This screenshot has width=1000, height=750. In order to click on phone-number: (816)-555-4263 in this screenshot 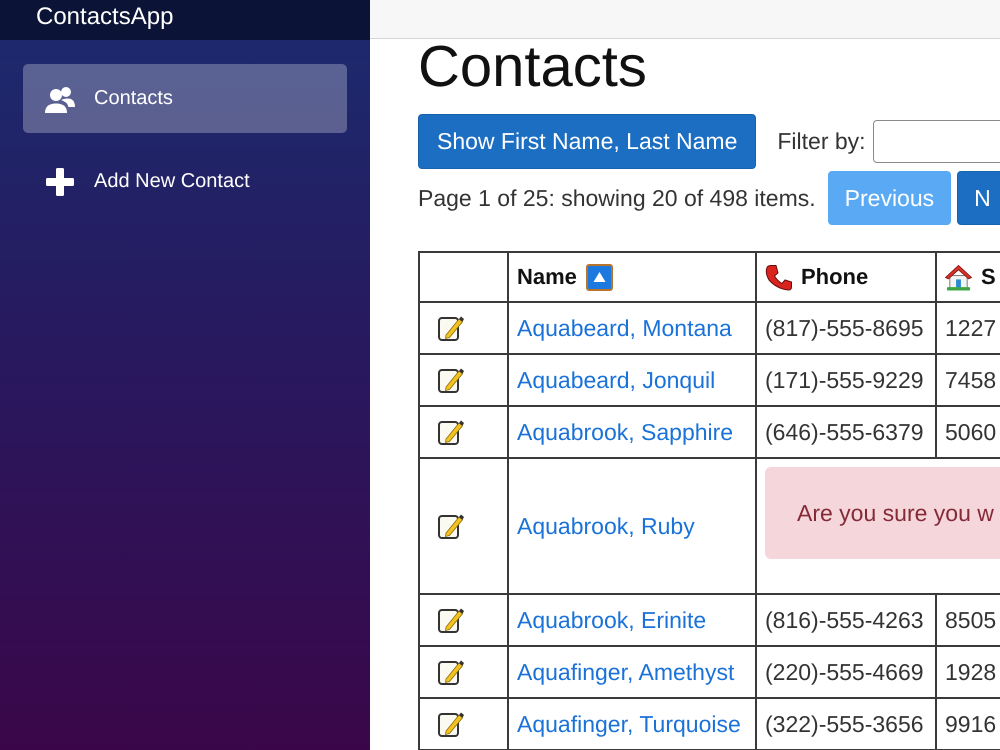, I will do `click(844, 619)`.